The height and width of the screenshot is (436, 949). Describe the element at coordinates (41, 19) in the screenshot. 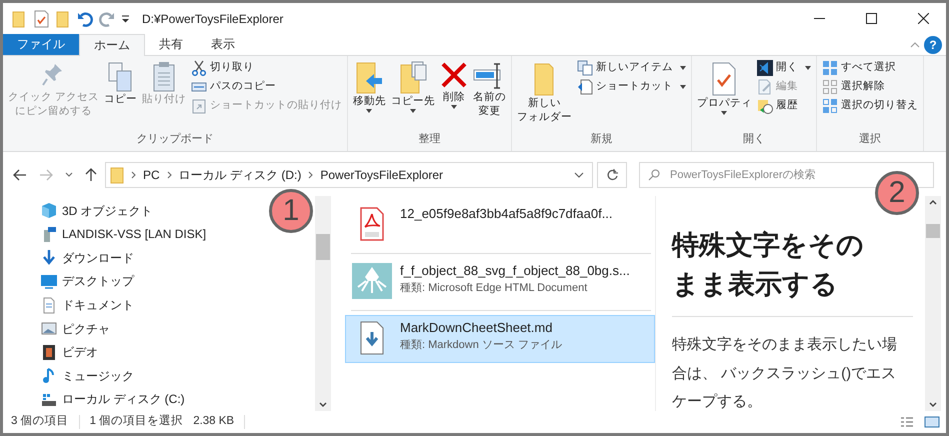

I see `checklist-icon` at that location.